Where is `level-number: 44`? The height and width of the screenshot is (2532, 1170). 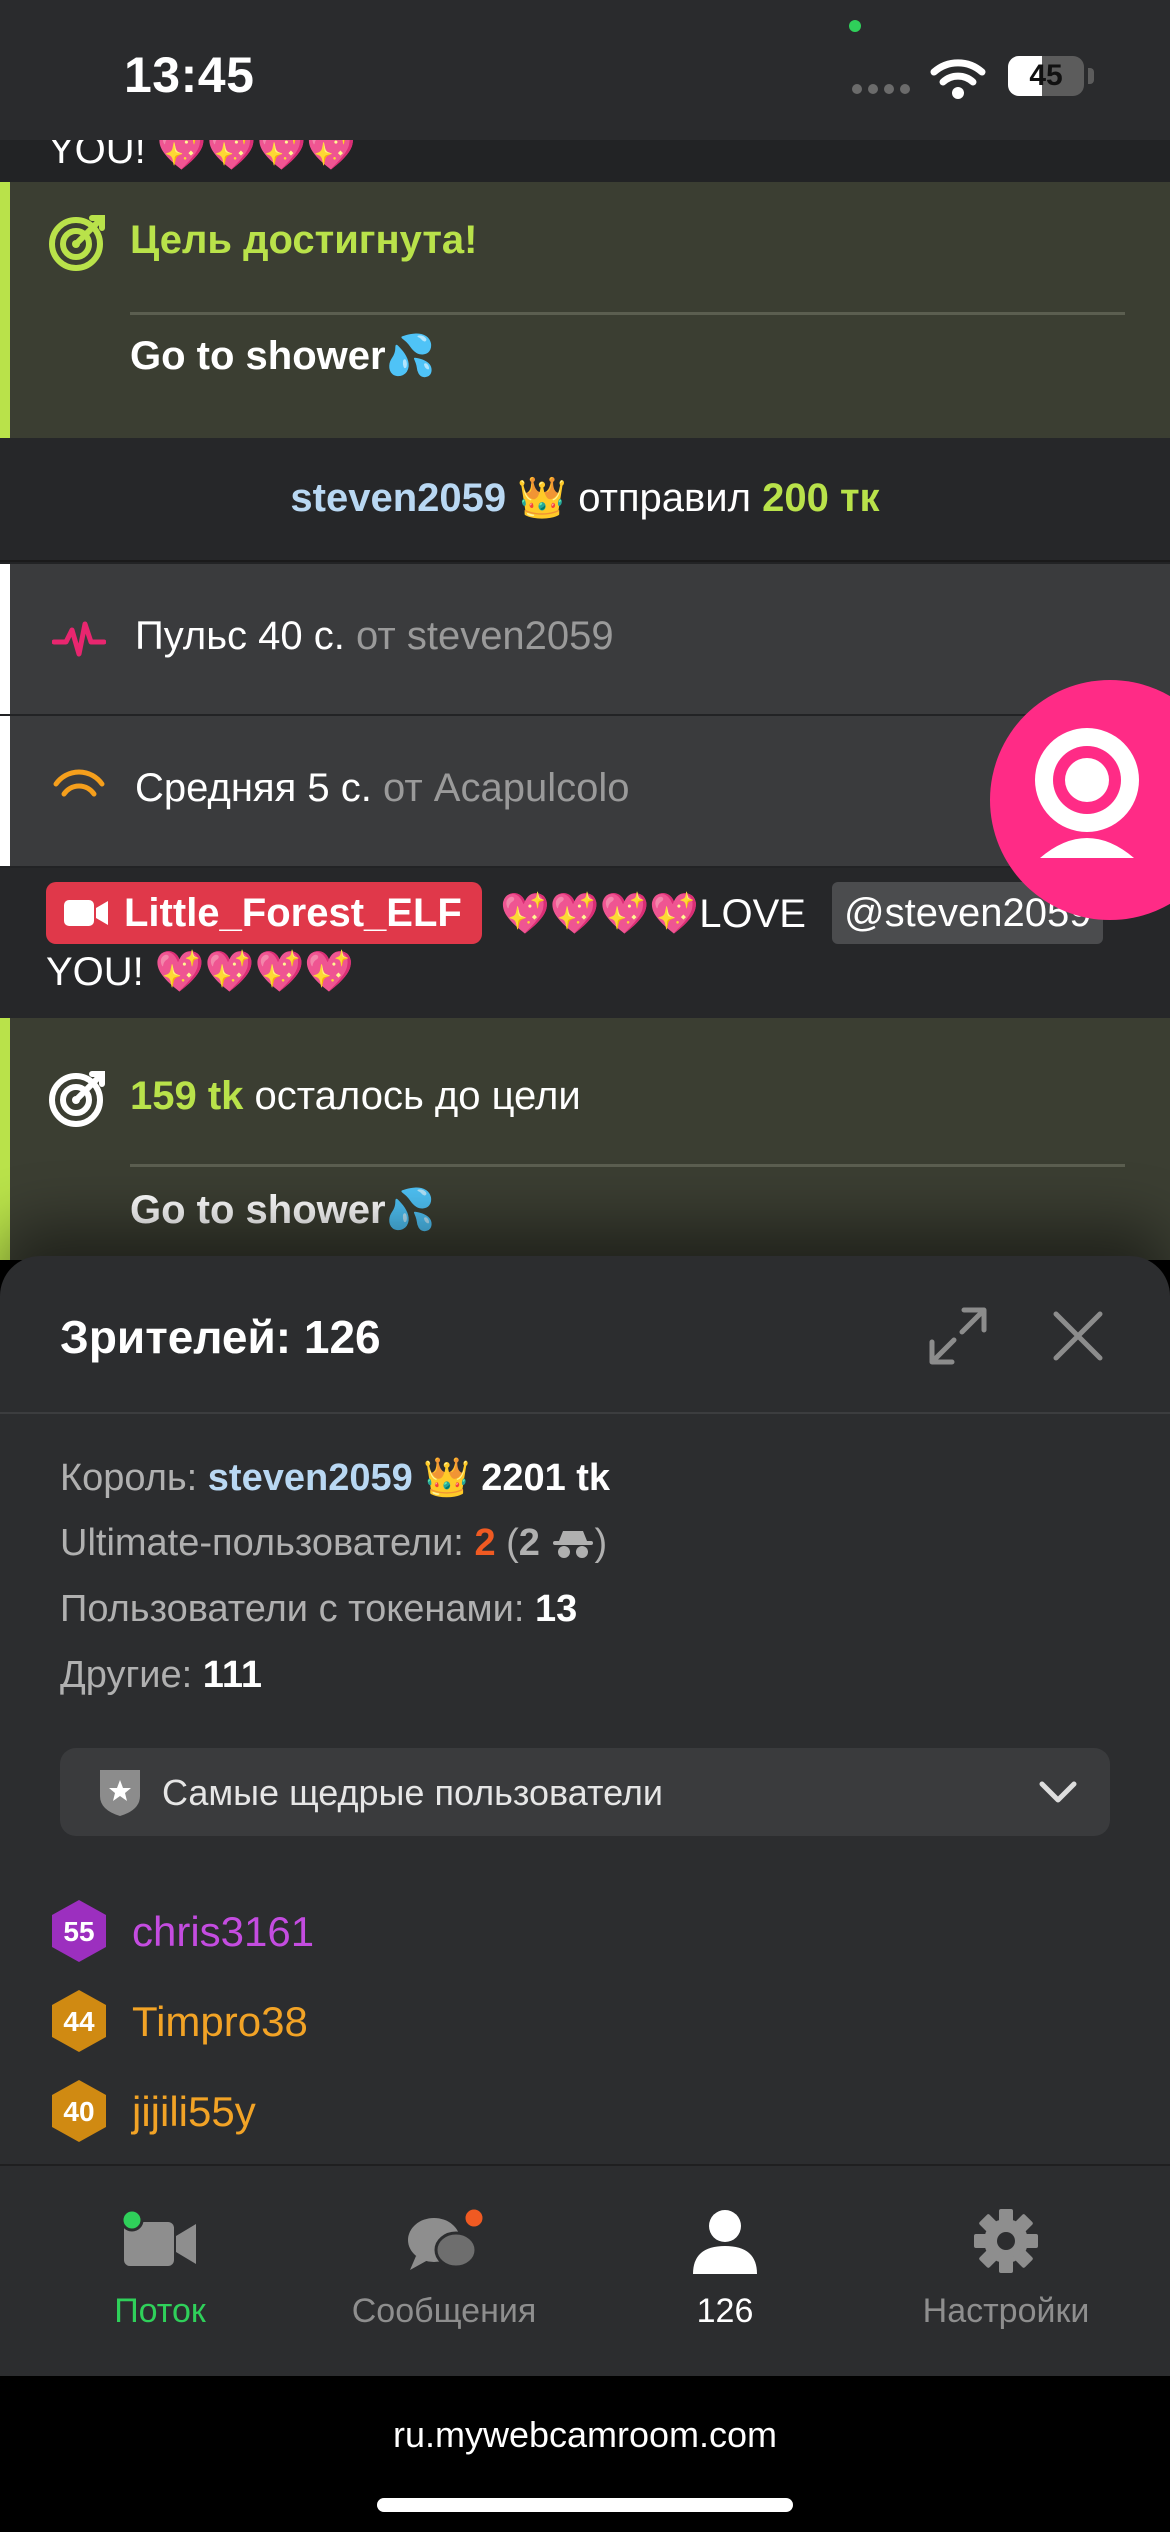
level-number: 44 is located at coordinates (79, 2021).